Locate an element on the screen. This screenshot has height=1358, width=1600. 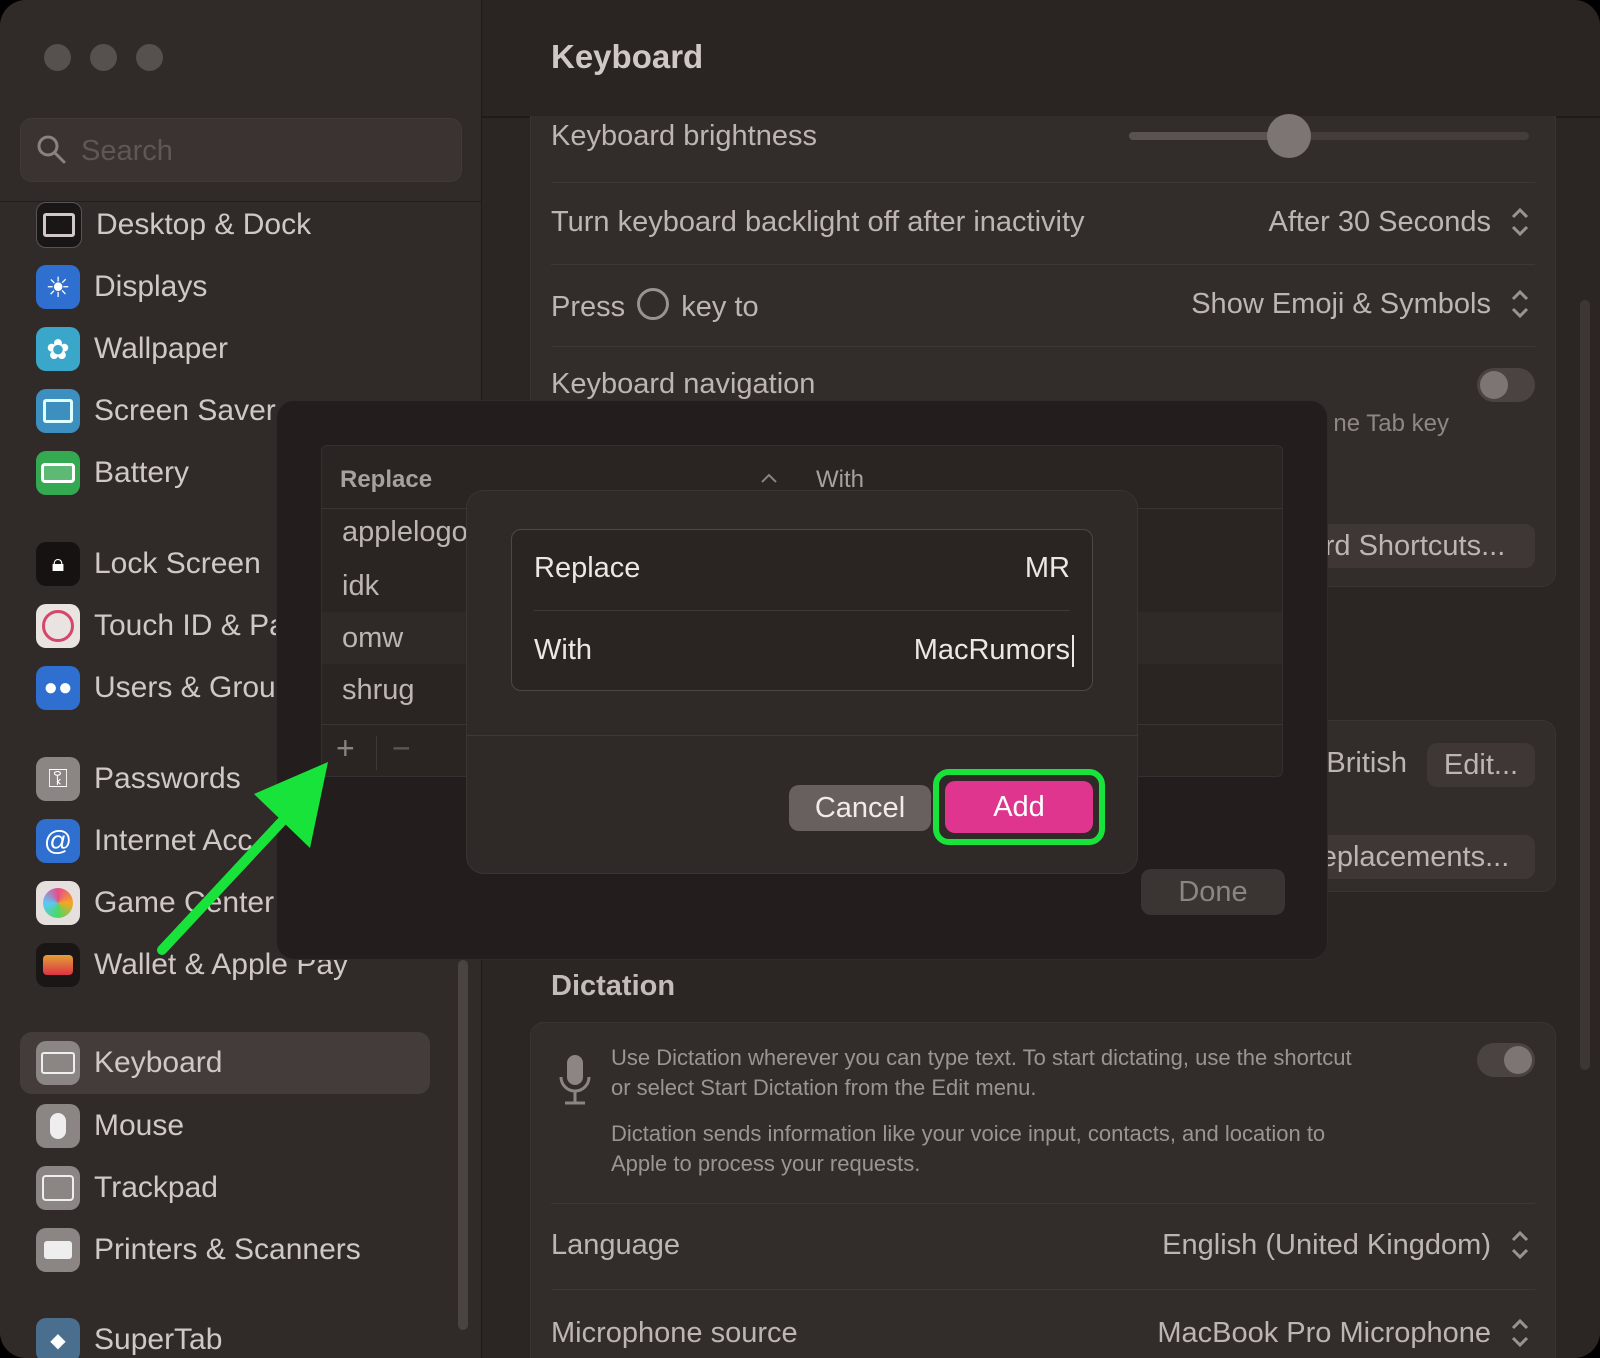
replacement-form: Replace MR With MacRumors is located at coordinates (802, 610).